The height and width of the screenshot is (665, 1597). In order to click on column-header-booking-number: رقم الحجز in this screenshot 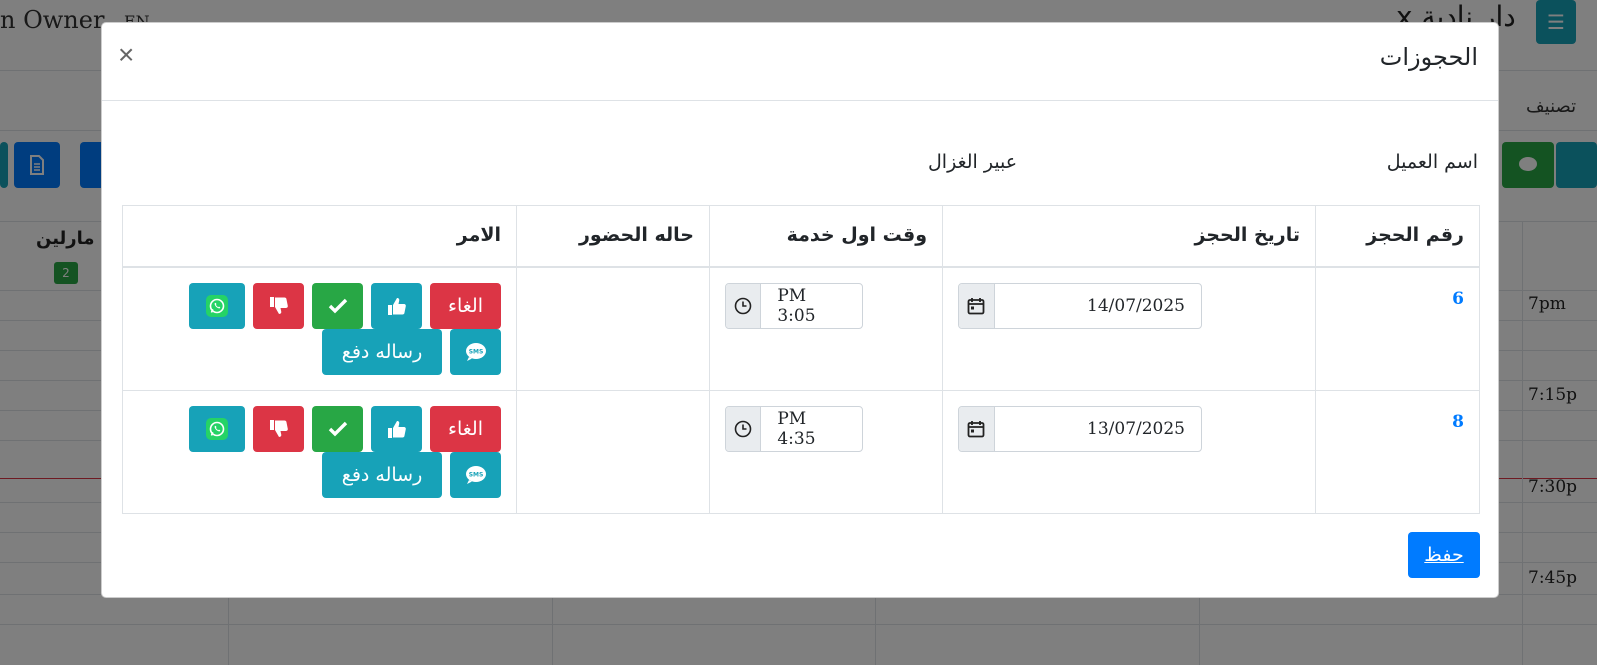, I will do `click(1397, 236)`.